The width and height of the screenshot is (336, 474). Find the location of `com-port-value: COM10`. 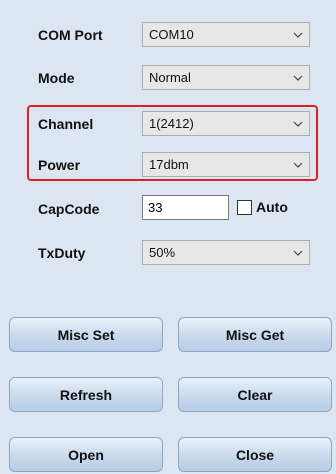

com-port-value: COM10 is located at coordinates (171, 34).